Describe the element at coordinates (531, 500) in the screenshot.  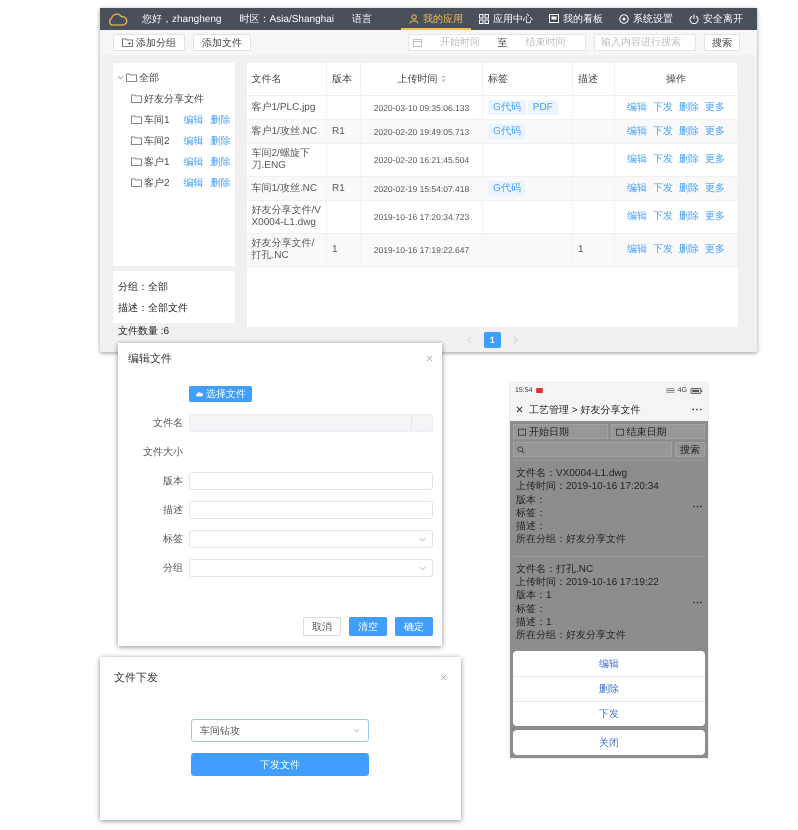
I see `file-detail-text: 版本：` at that location.